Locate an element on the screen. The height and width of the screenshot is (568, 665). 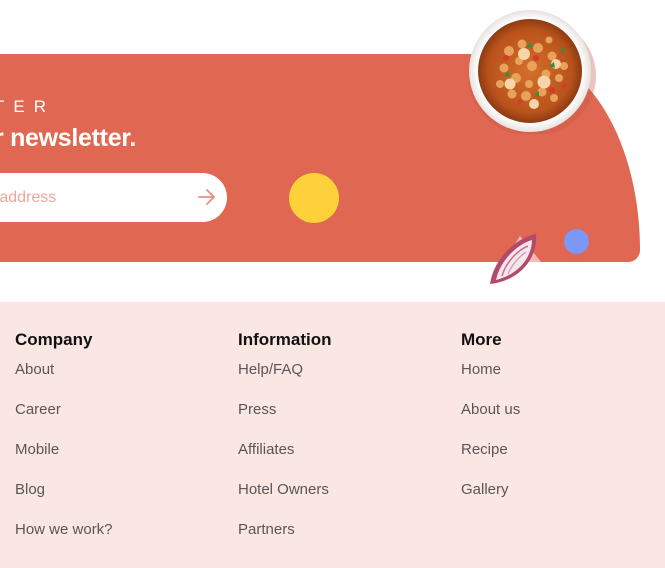
footer-link-list: Home About us Recipe Gallery is located at coordinates (490, 438).